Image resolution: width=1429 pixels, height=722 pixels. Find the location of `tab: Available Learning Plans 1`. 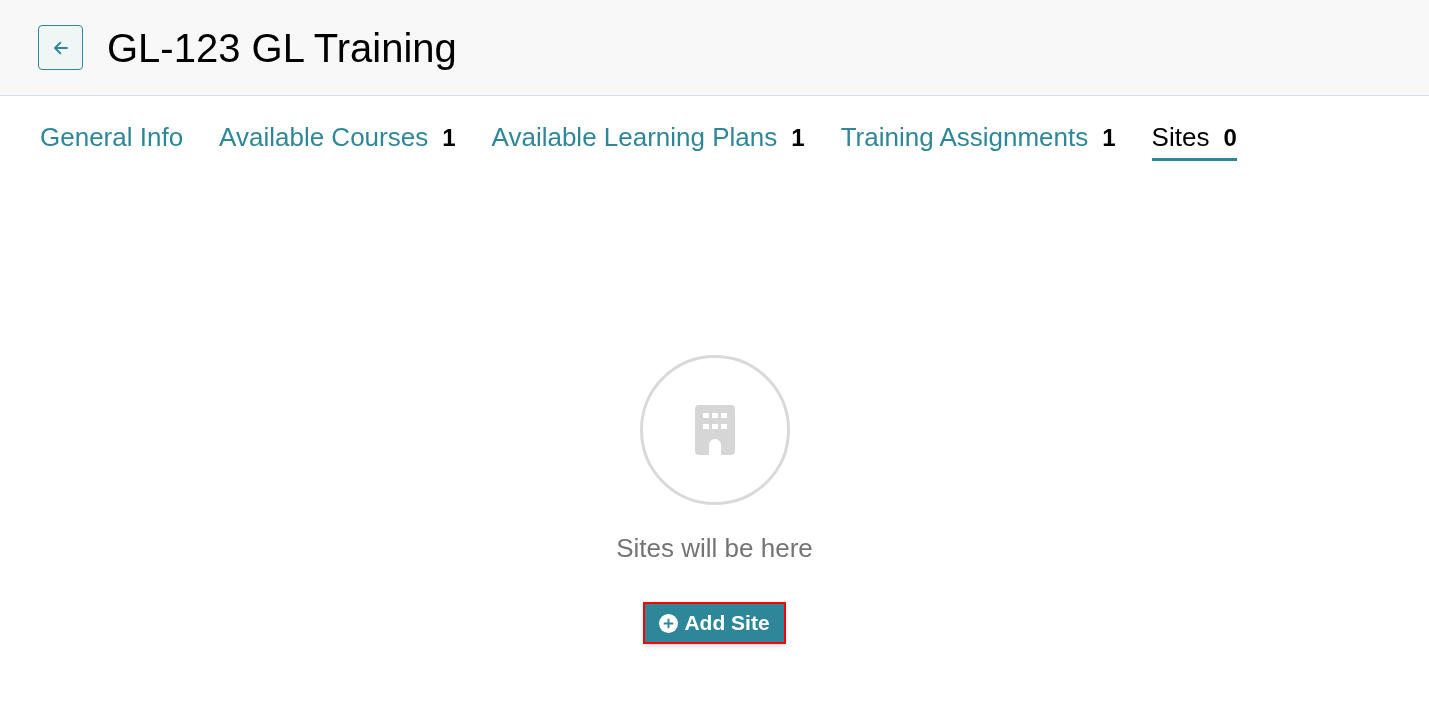

tab: Available Learning Plans 1 is located at coordinates (648, 142).